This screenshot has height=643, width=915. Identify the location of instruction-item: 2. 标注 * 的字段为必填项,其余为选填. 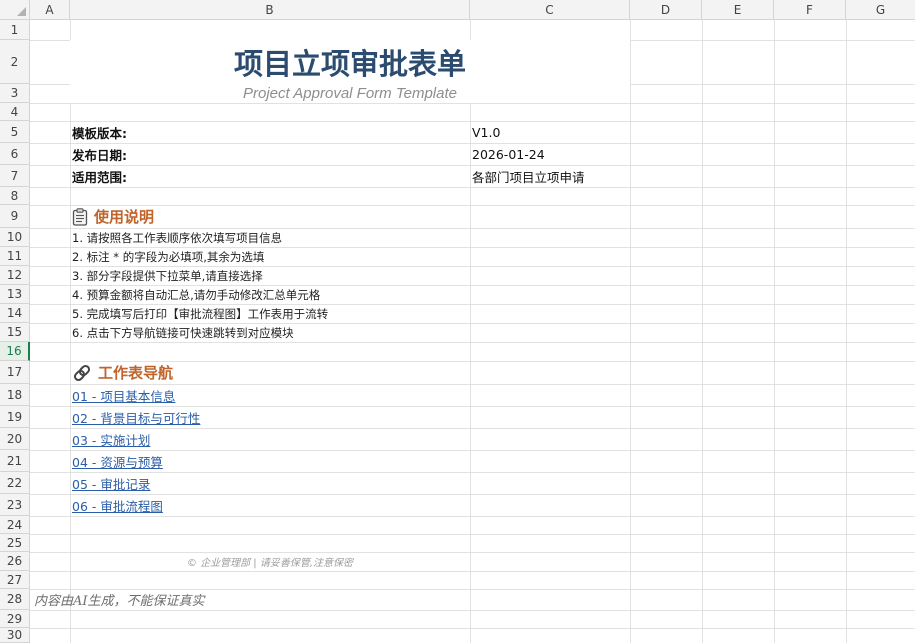
(270, 256).